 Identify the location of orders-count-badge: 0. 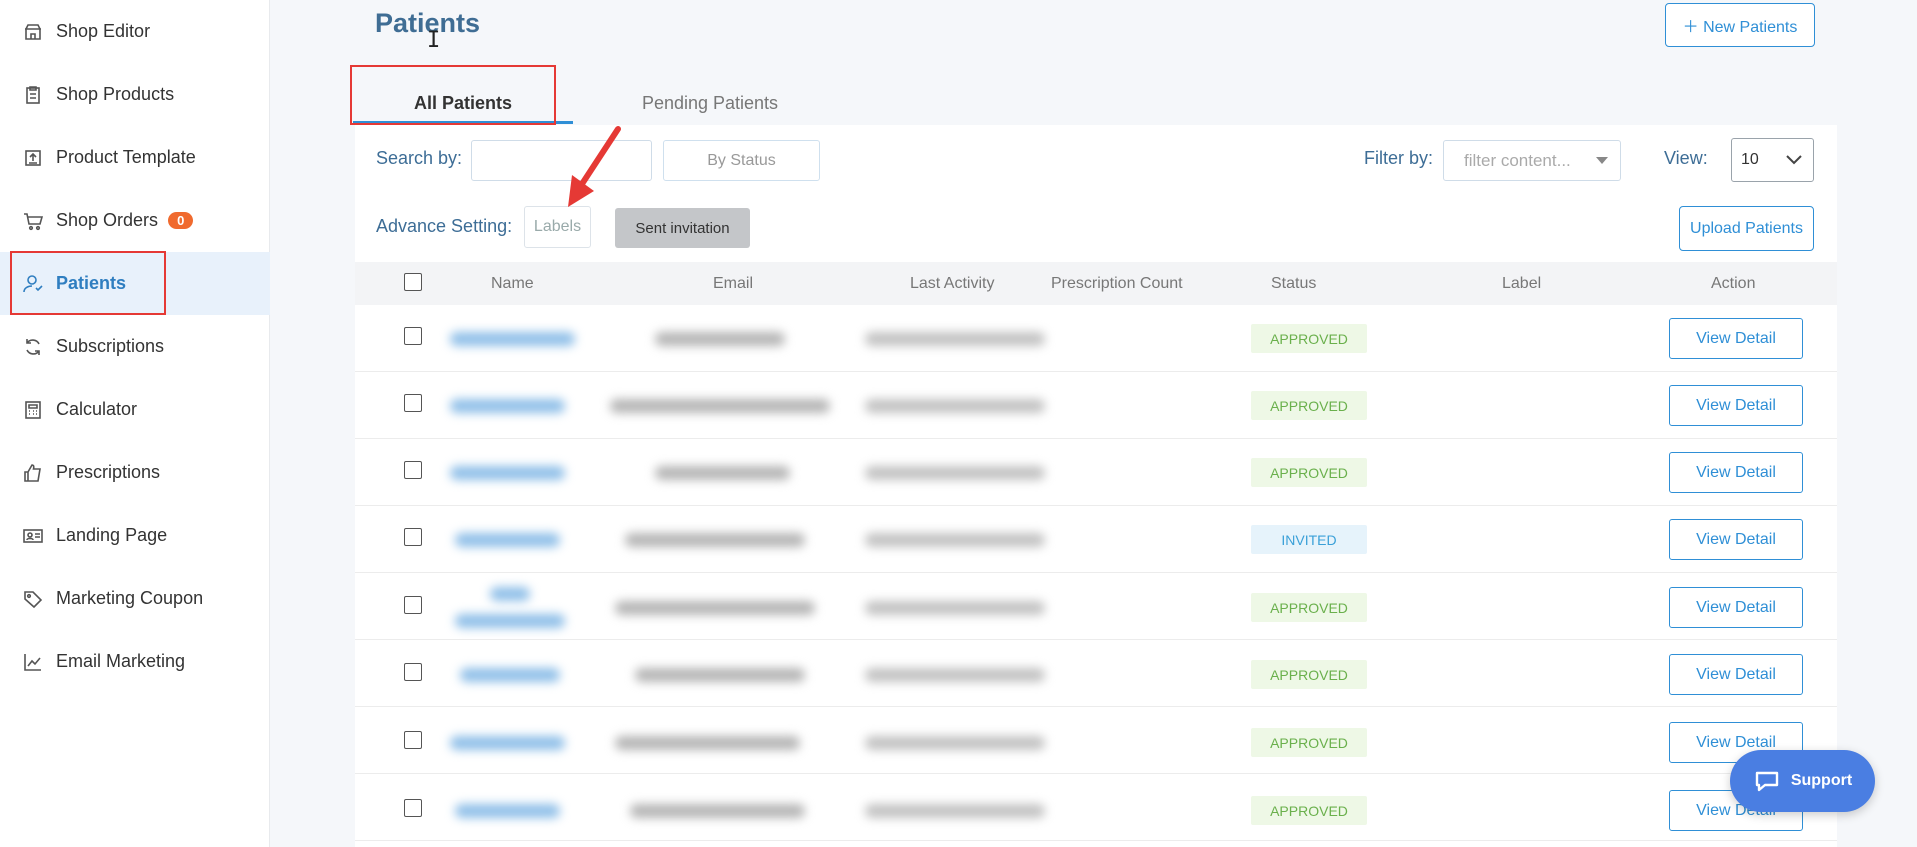
(181, 220).